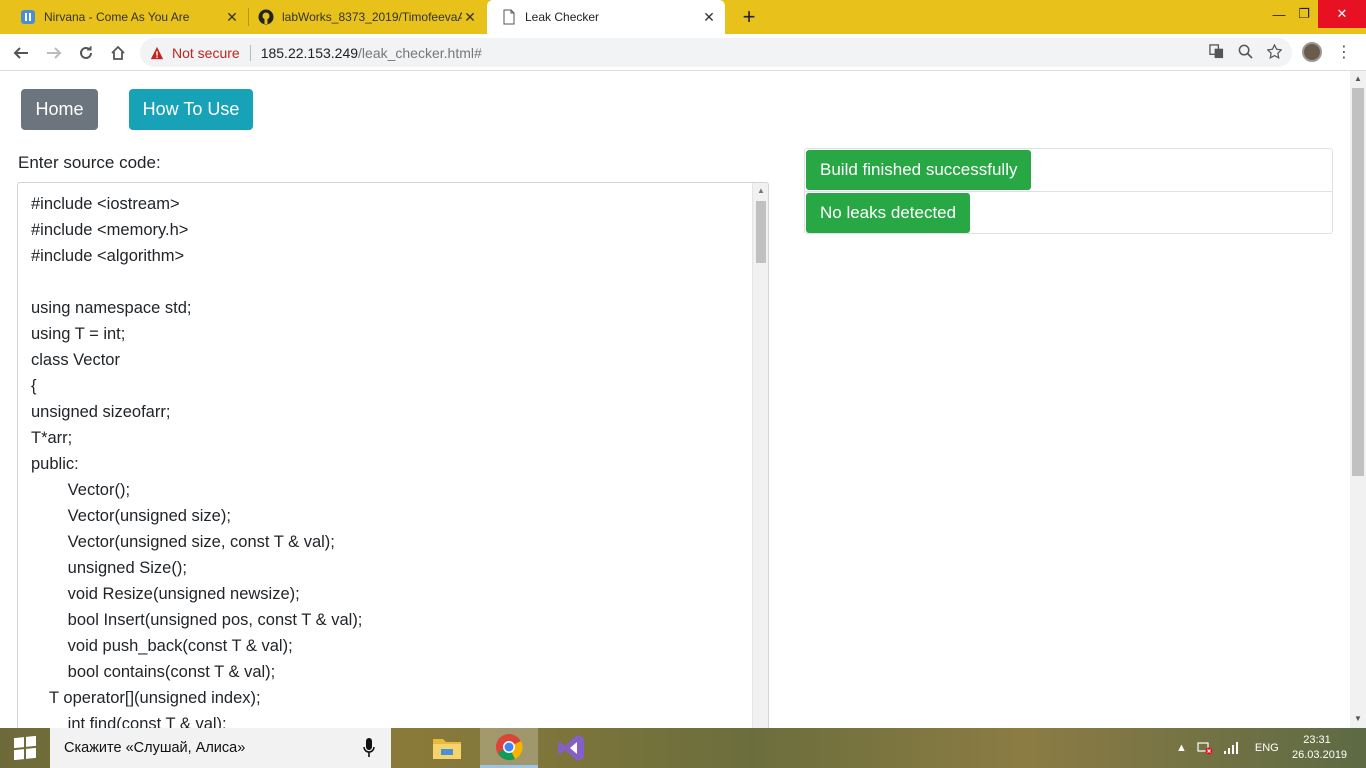 The image size is (1366, 768). What do you see at coordinates (52, 438) in the screenshot?
I see `code-line: T*arr;` at bounding box center [52, 438].